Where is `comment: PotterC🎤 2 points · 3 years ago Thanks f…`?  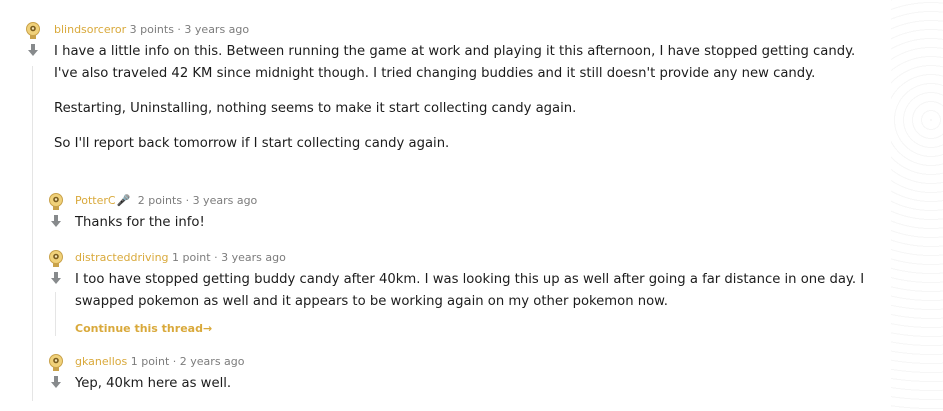
comment: PotterC🎤 2 points · 3 years ago Thanks f… is located at coordinates (470, 213).